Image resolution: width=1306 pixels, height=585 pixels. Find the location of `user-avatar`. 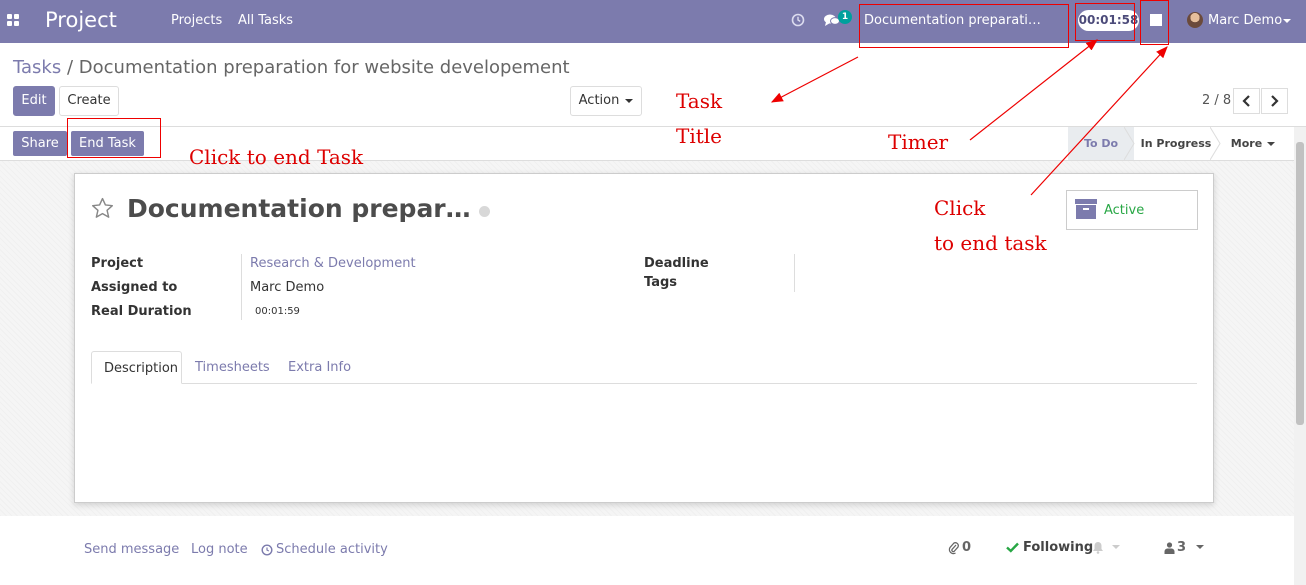

user-avatar is located at coordinates (1195, 20).